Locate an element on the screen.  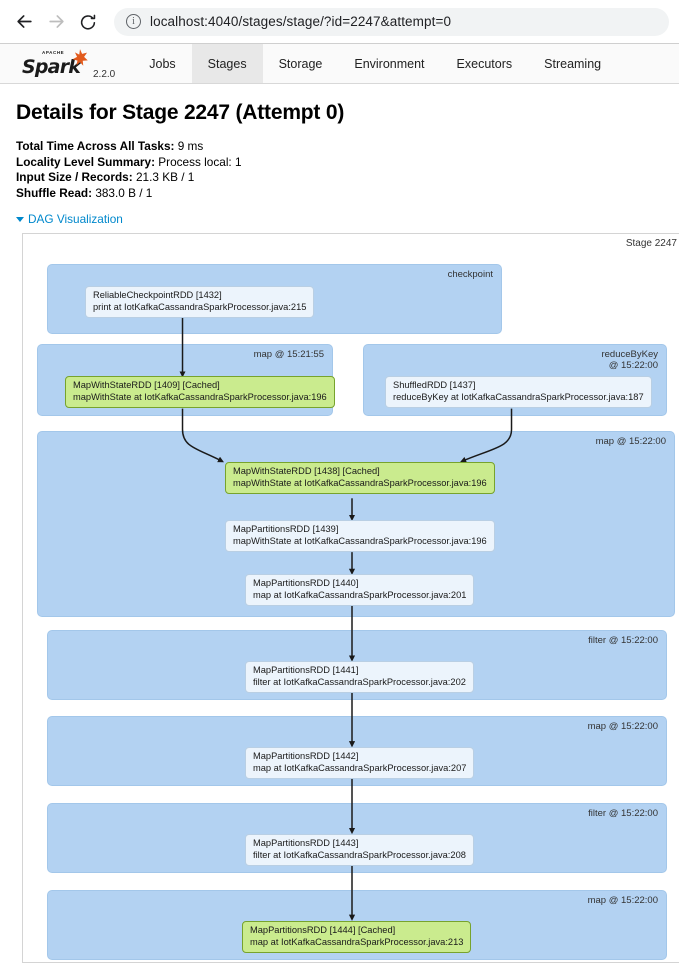
spark-star-icon is located at coordinates (80, 57).